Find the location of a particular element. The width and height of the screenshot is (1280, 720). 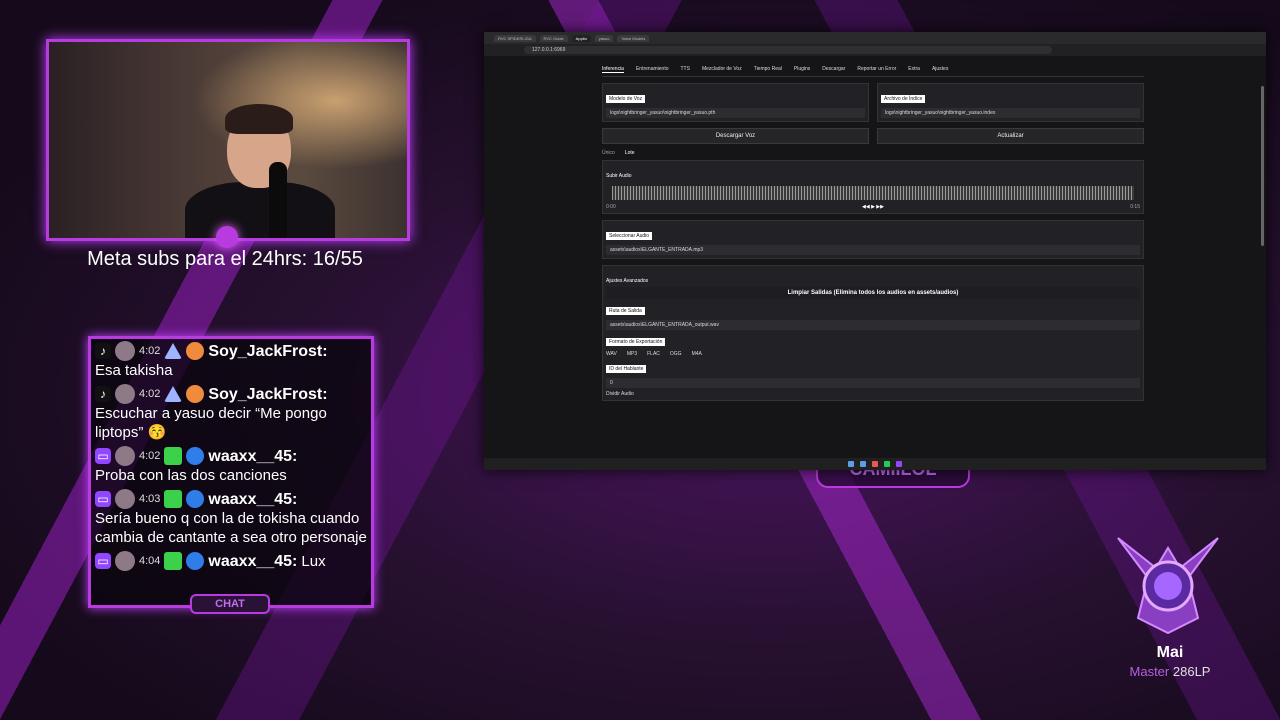

nav-descargar: Descargar is located at coordinates (833, 69).